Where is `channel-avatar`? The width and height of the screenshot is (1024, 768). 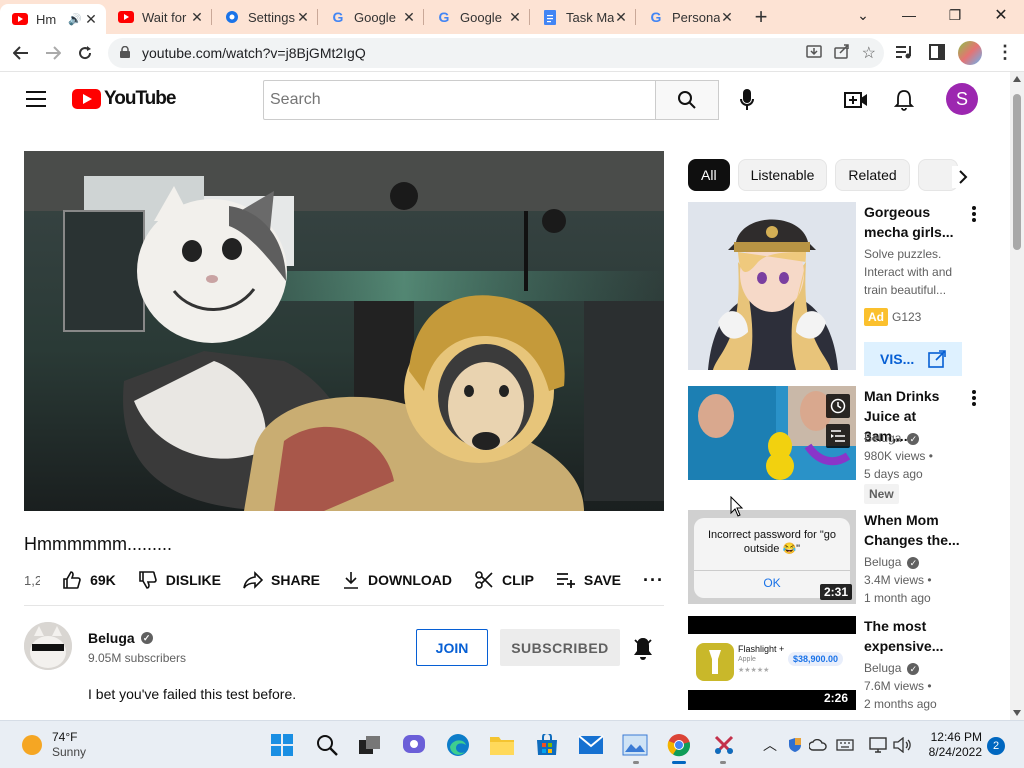 channel-avatar is located at coordinates (48, 646).